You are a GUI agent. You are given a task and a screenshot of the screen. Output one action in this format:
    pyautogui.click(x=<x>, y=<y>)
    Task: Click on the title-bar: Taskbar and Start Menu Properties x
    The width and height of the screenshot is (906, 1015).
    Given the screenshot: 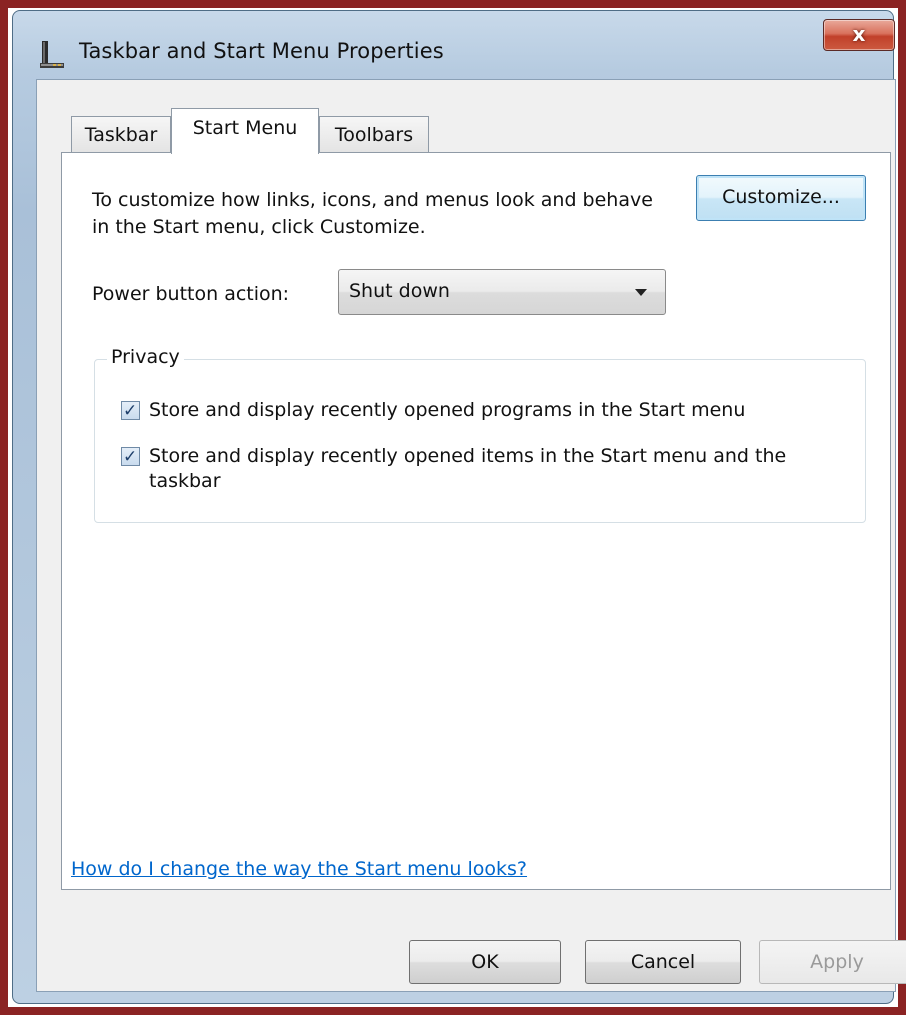 What is the action you would take?
    pyautogui.click(x=454, y=43)
    